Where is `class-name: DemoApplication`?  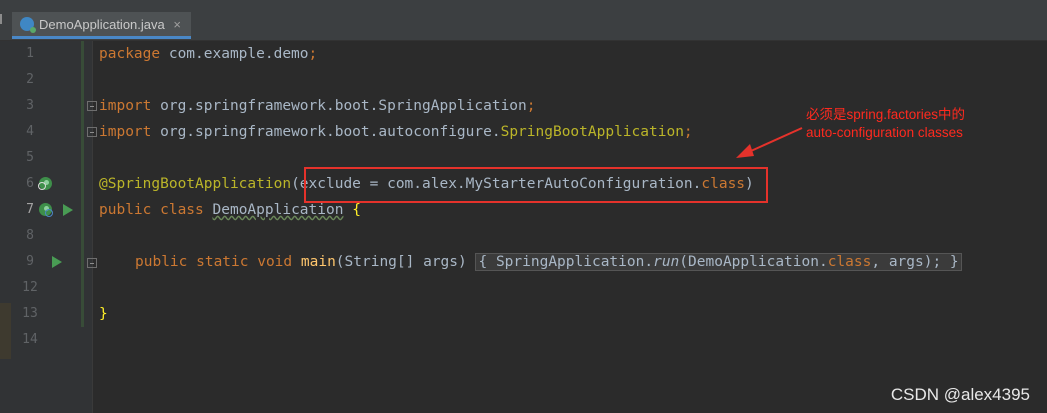 class-name: DemoApplication is located at coordinates (278, 210).